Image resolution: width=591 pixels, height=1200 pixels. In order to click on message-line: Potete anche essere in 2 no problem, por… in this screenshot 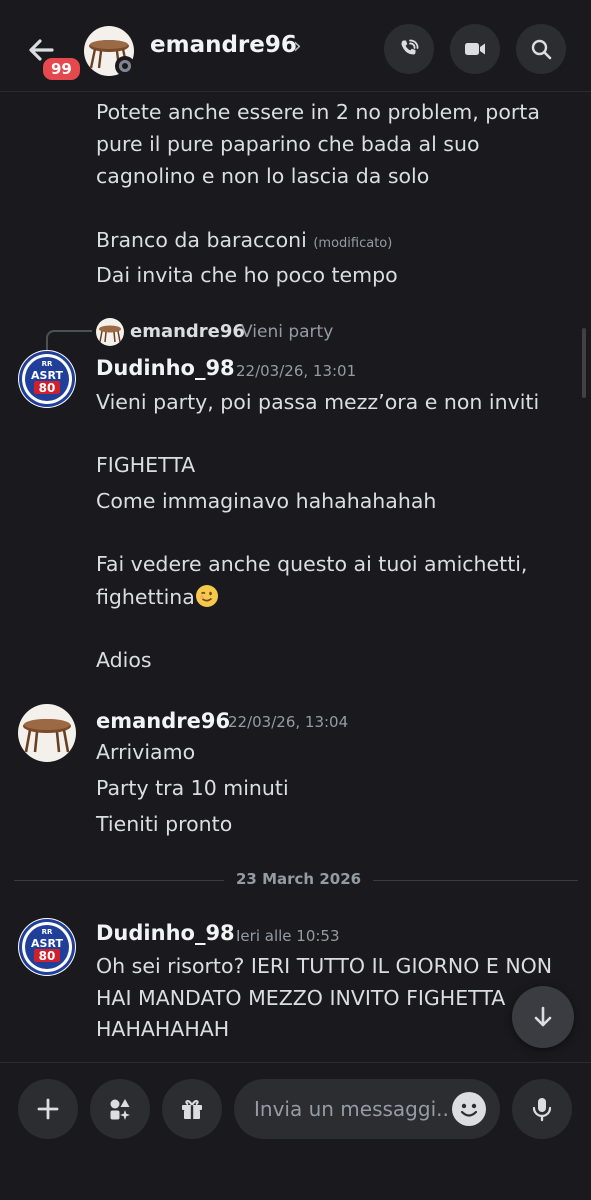, I will do `click(318, 112)`.